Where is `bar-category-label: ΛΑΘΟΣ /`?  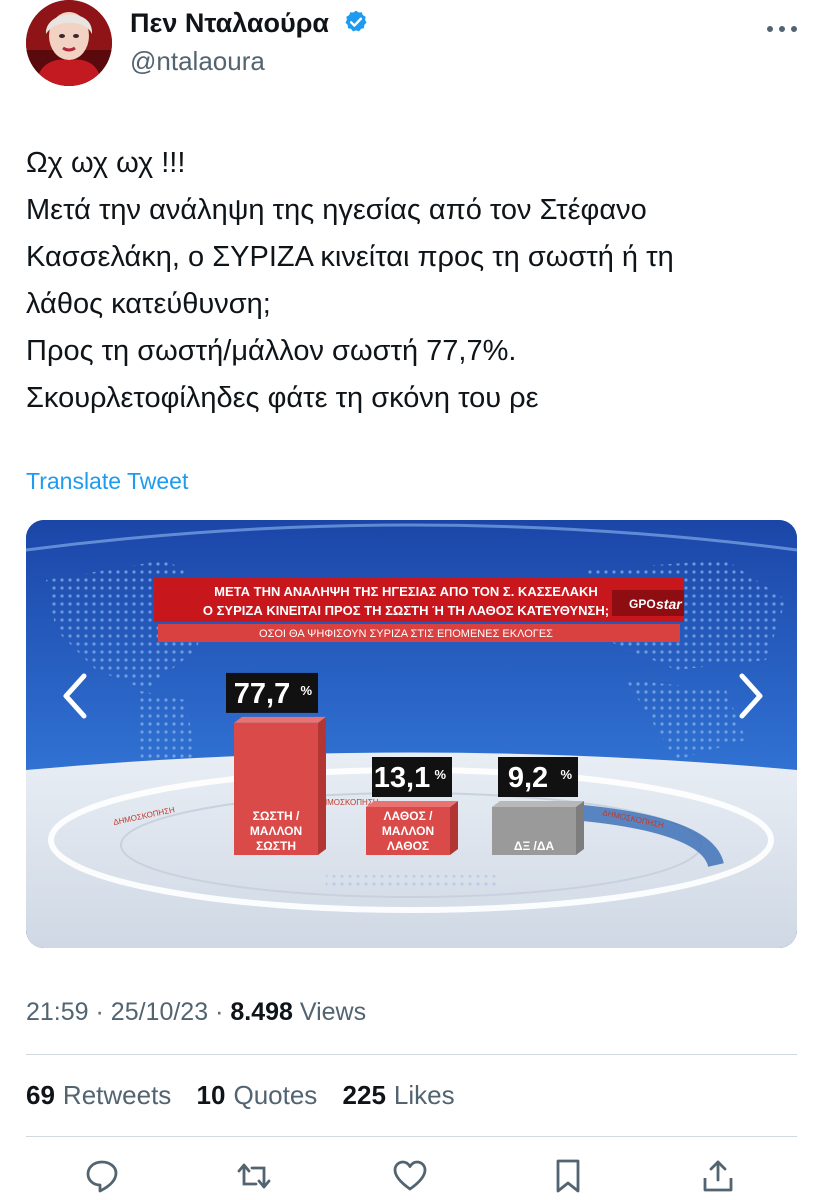
bar-category-label: ΛΑΘΟΣ / is located at coordinates (409, 816).